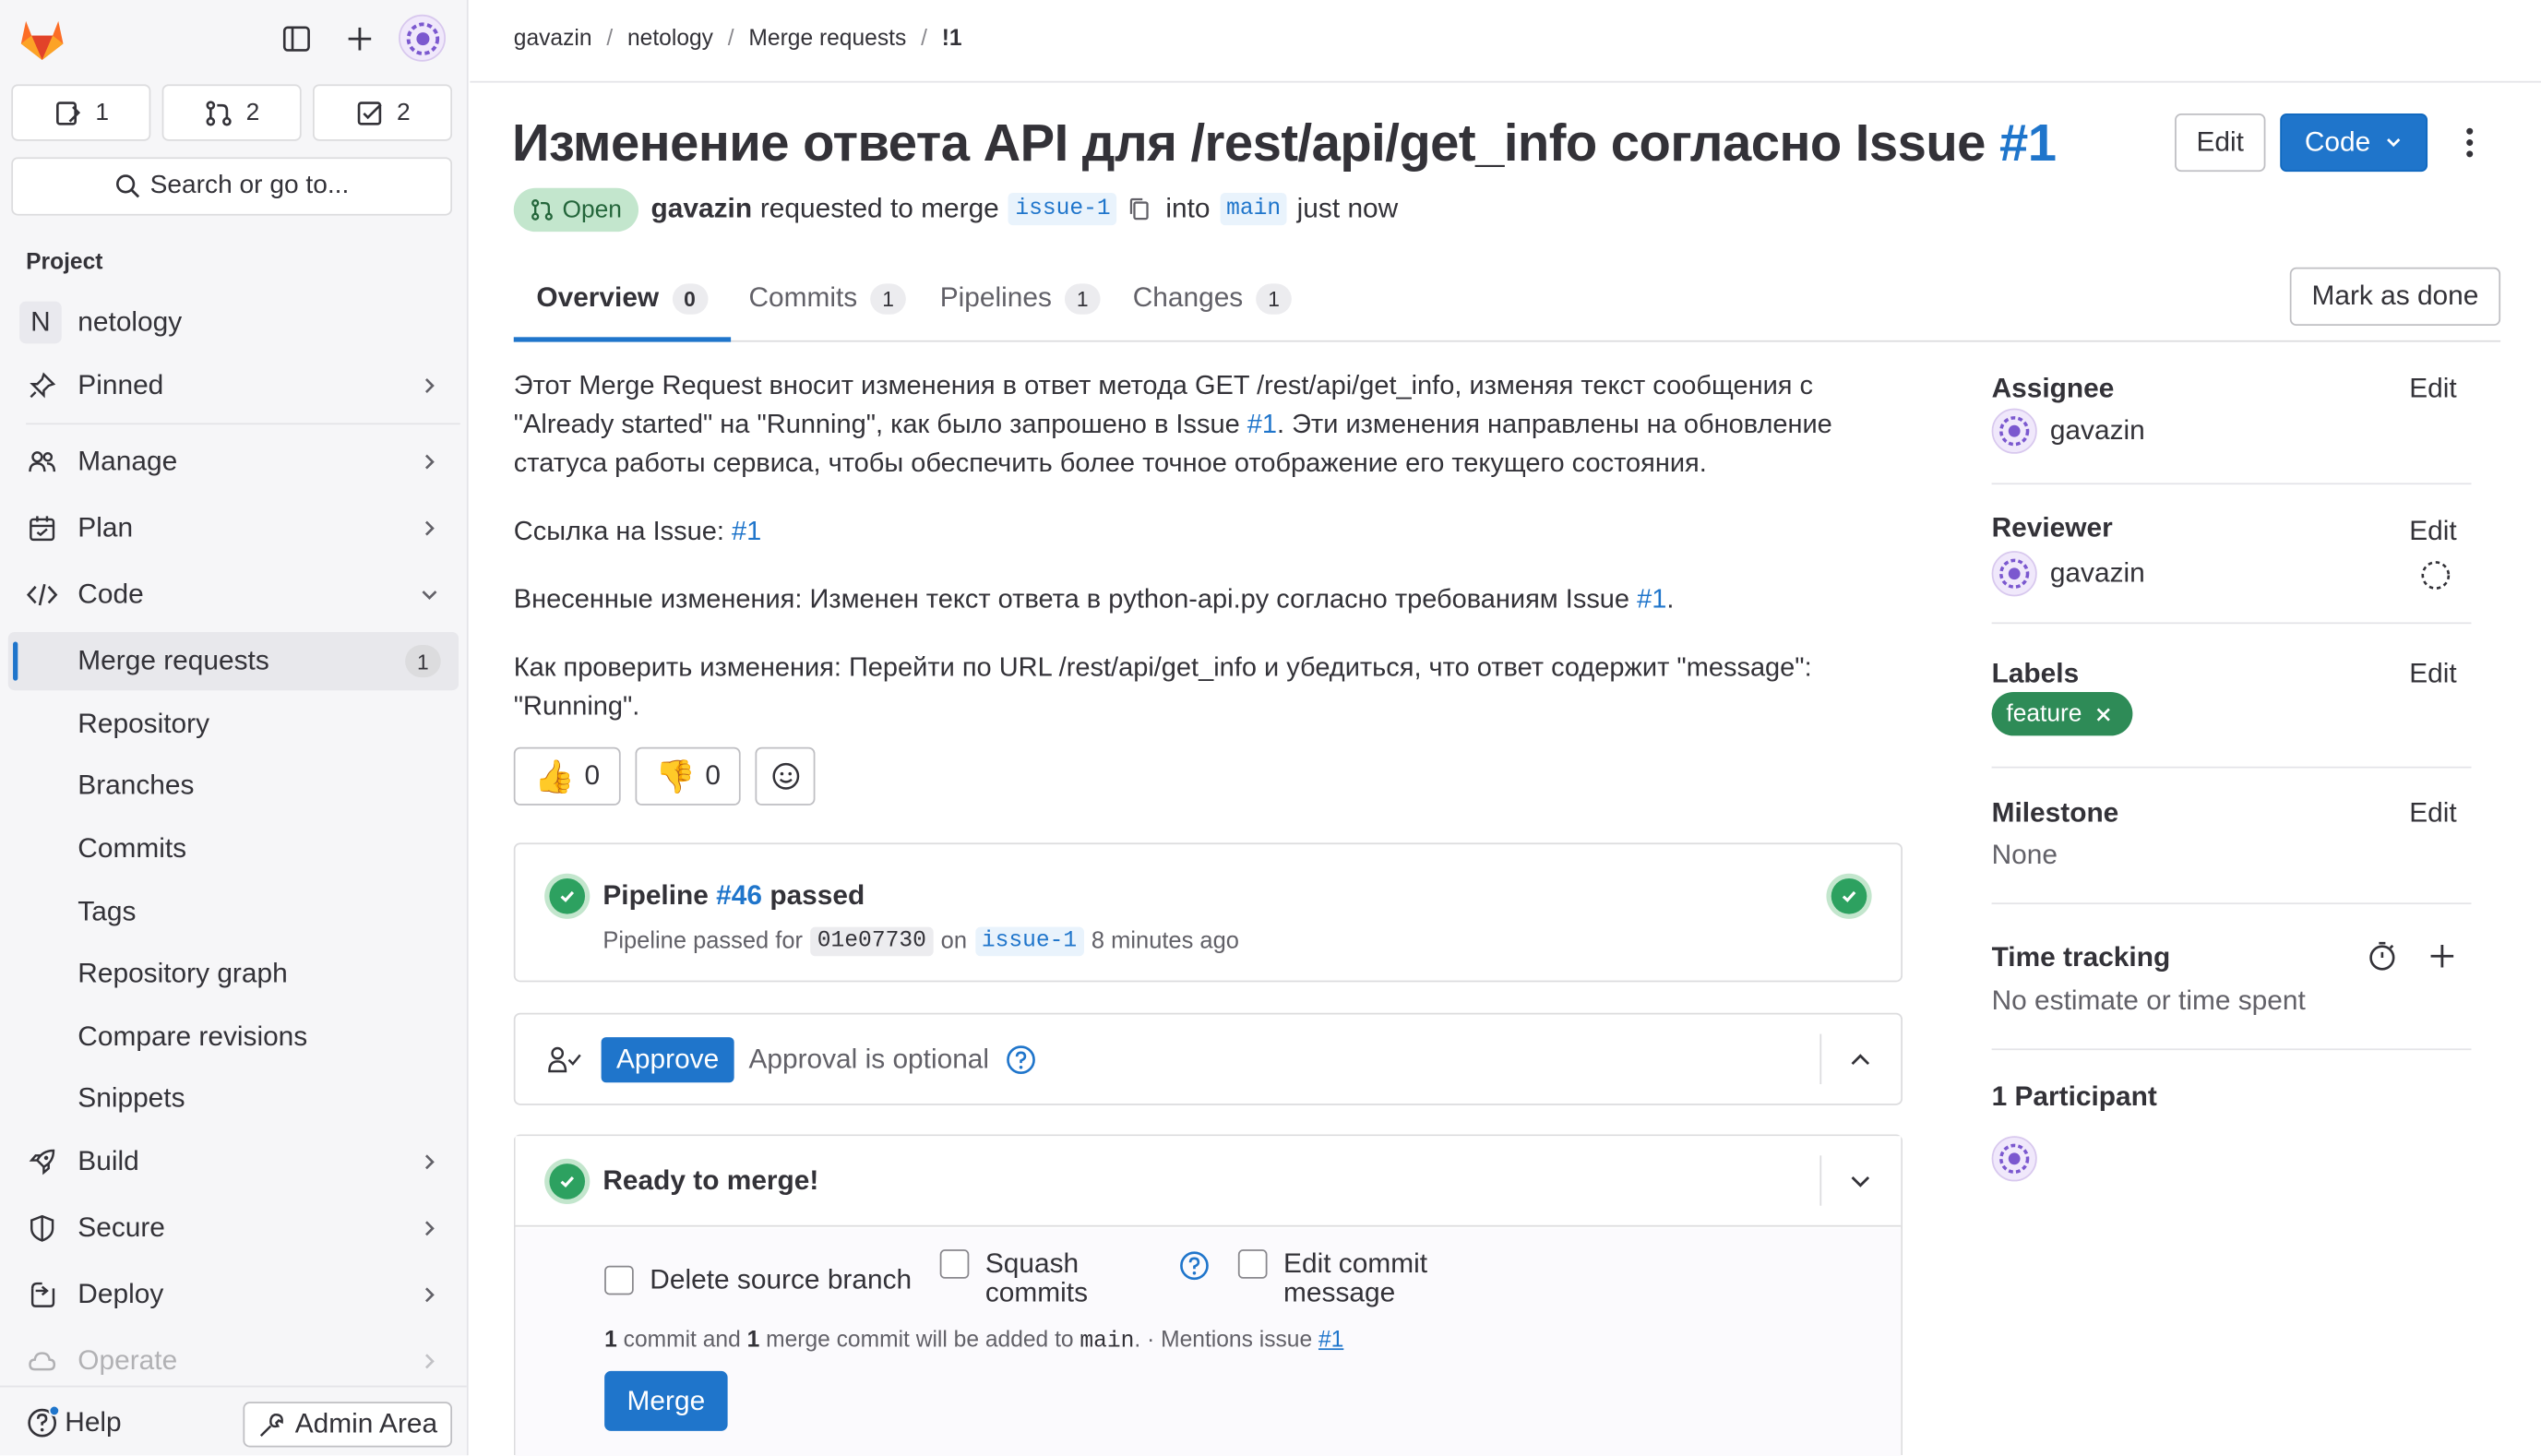 This screenshot has width=2541, height=1456. What do you see at coordinates (871, 941) in the screenshot?
I see `commit-sha: 01e07730` at bounding box center [871, 941].